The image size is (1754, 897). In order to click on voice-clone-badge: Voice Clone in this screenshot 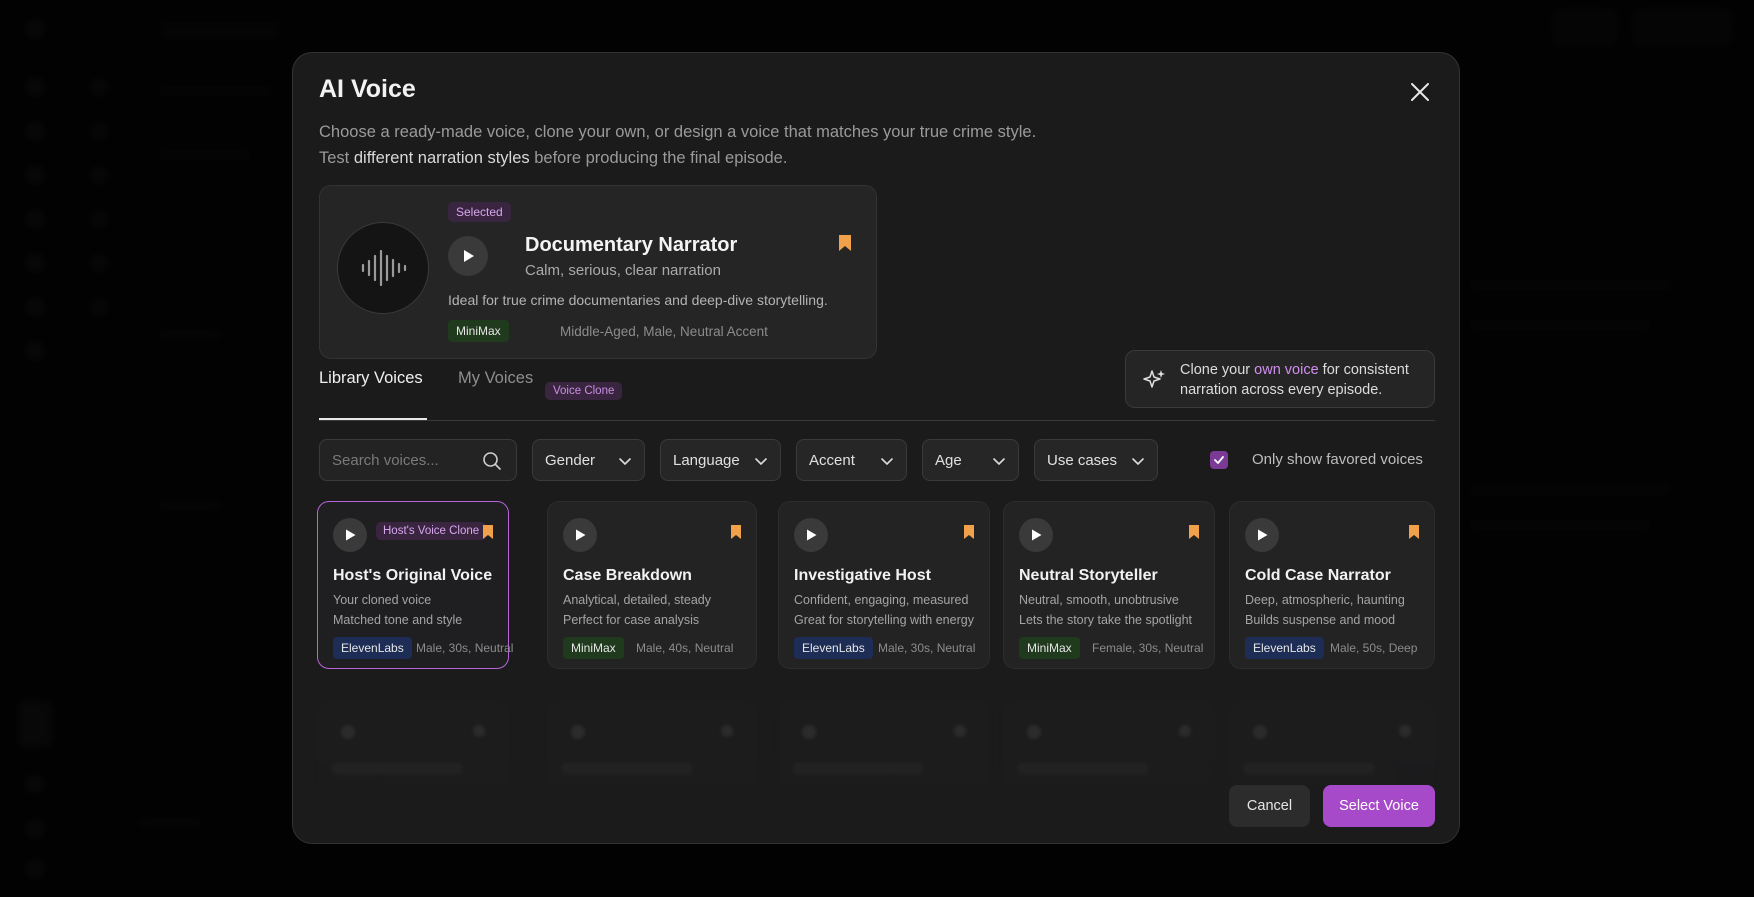, I will do `click(584, 391)`.